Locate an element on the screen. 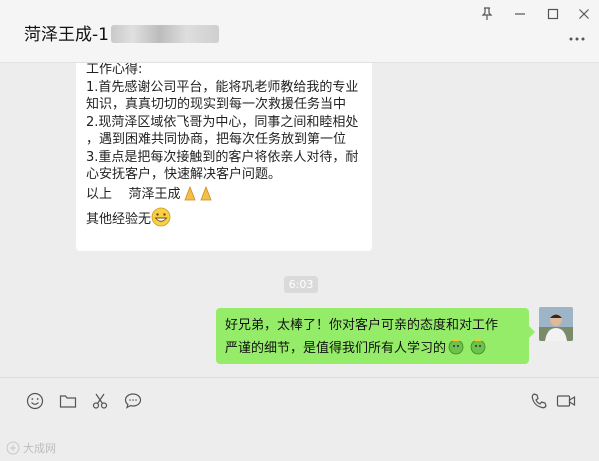  message-line: 1.首先感谢公司平台，能将巩老师教给我的专业 is located at coordinates (222, 87).